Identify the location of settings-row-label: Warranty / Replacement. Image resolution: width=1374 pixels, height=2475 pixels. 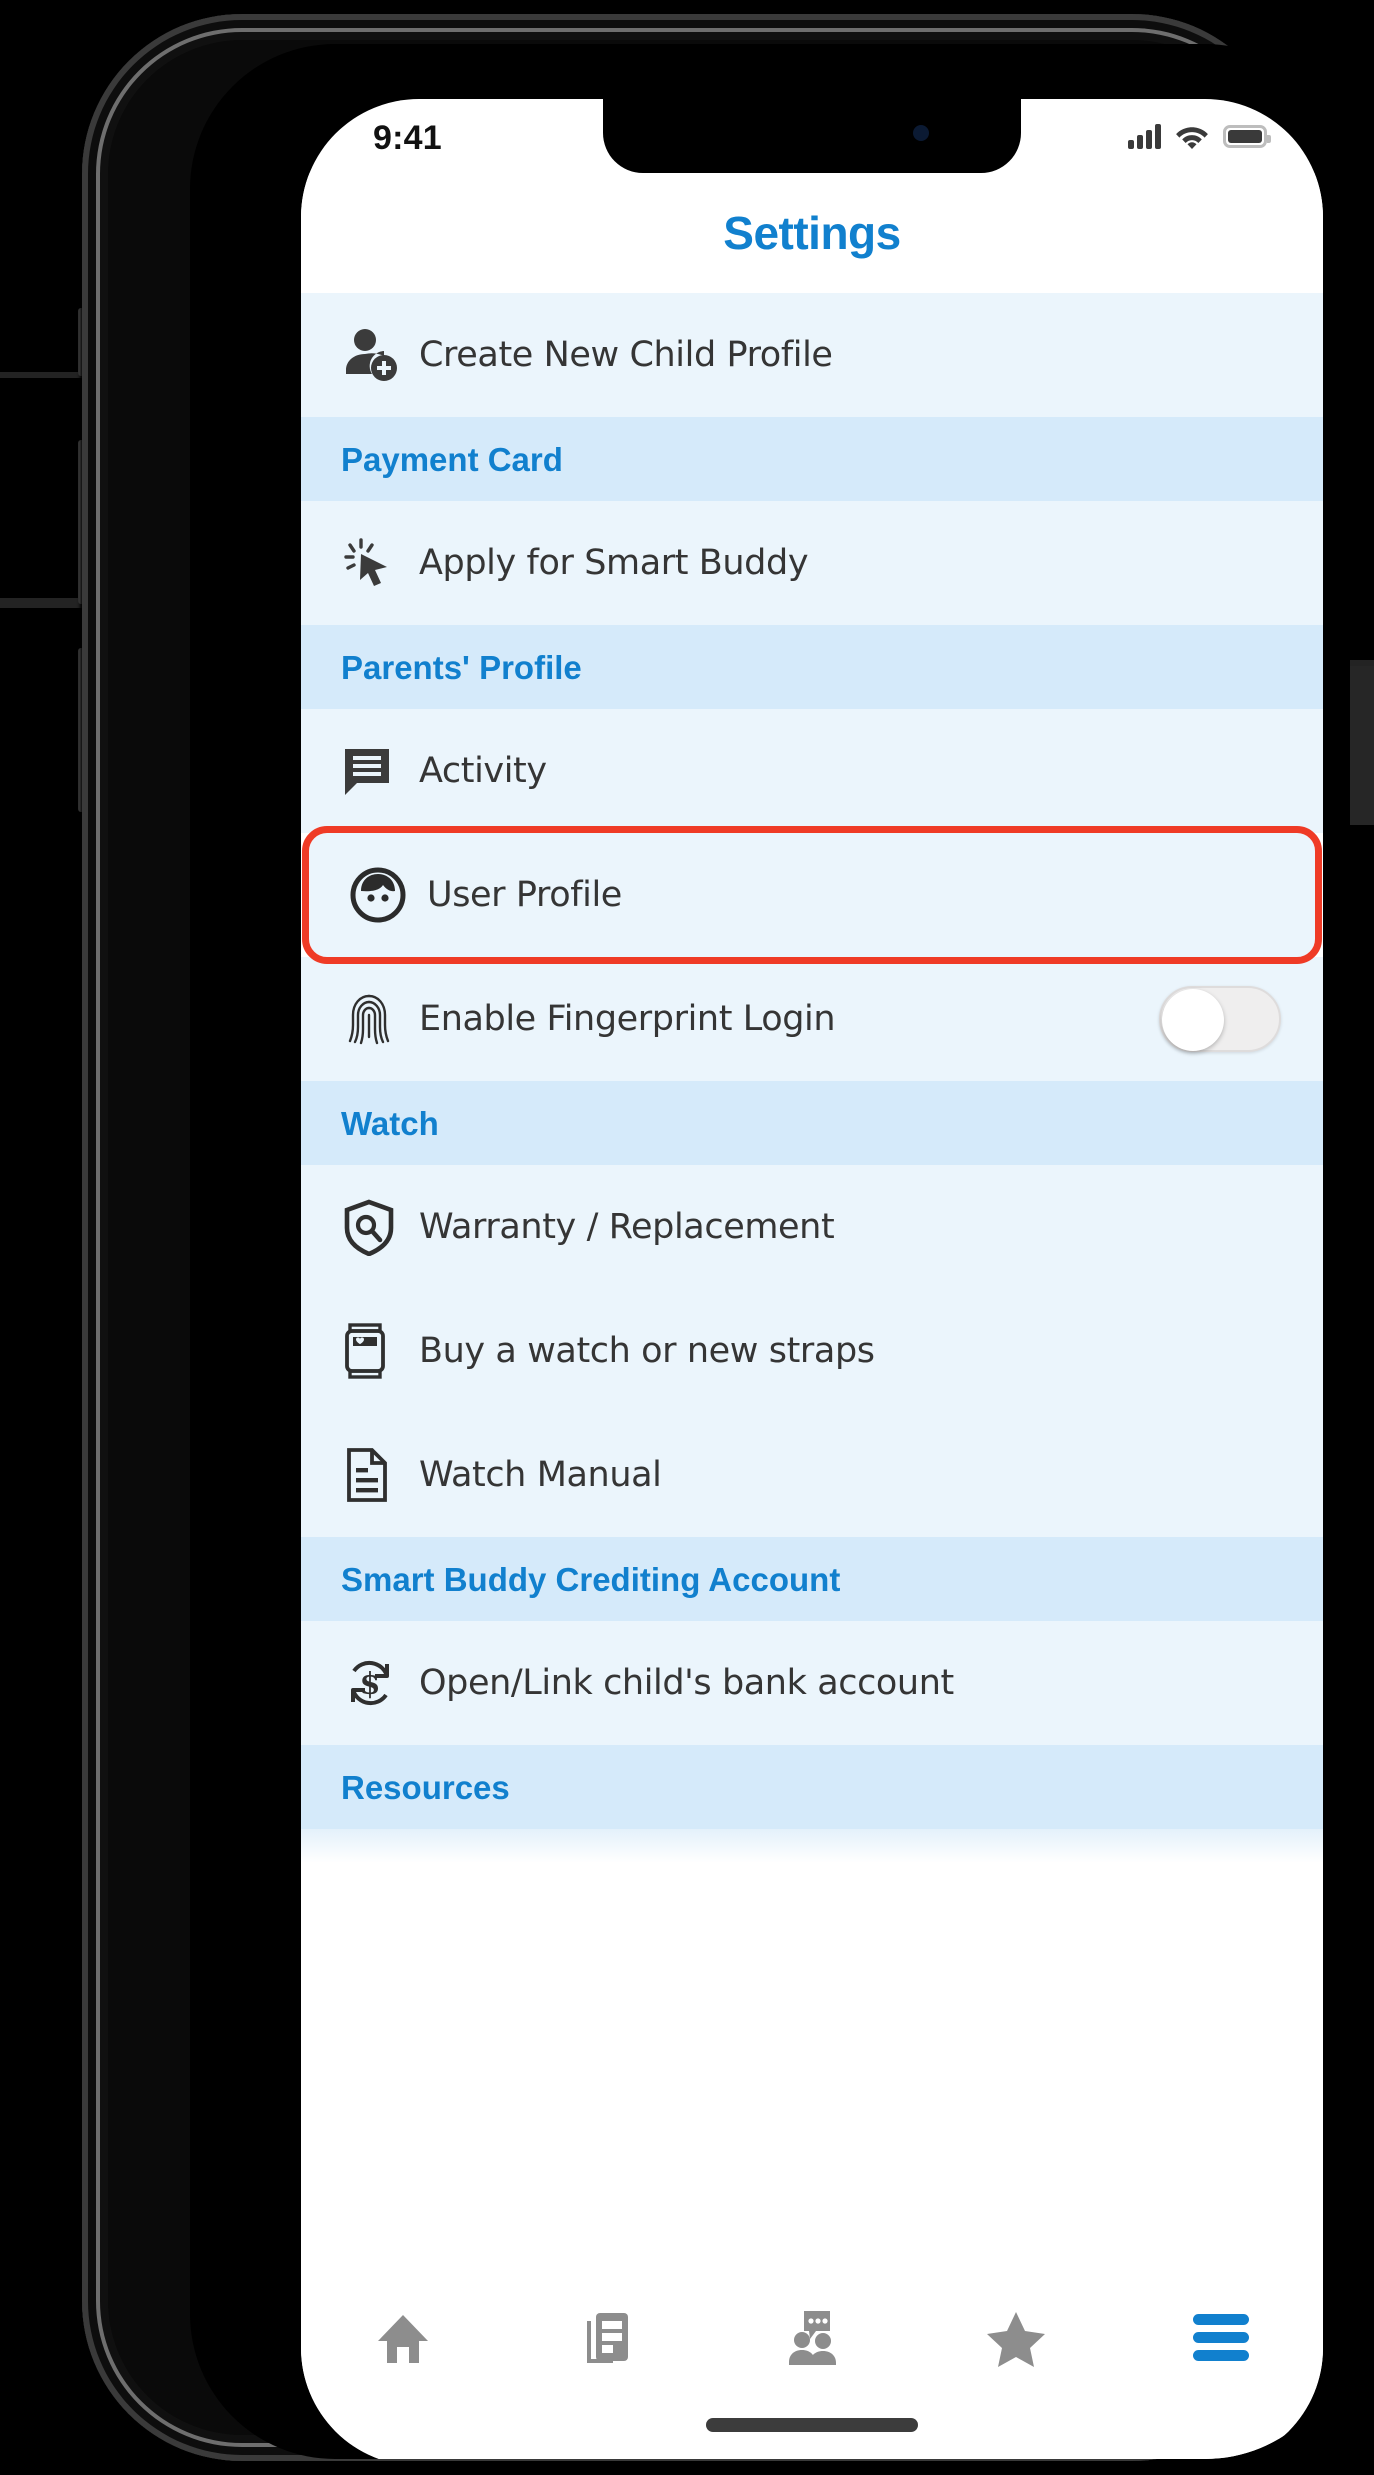
(627, 1227).